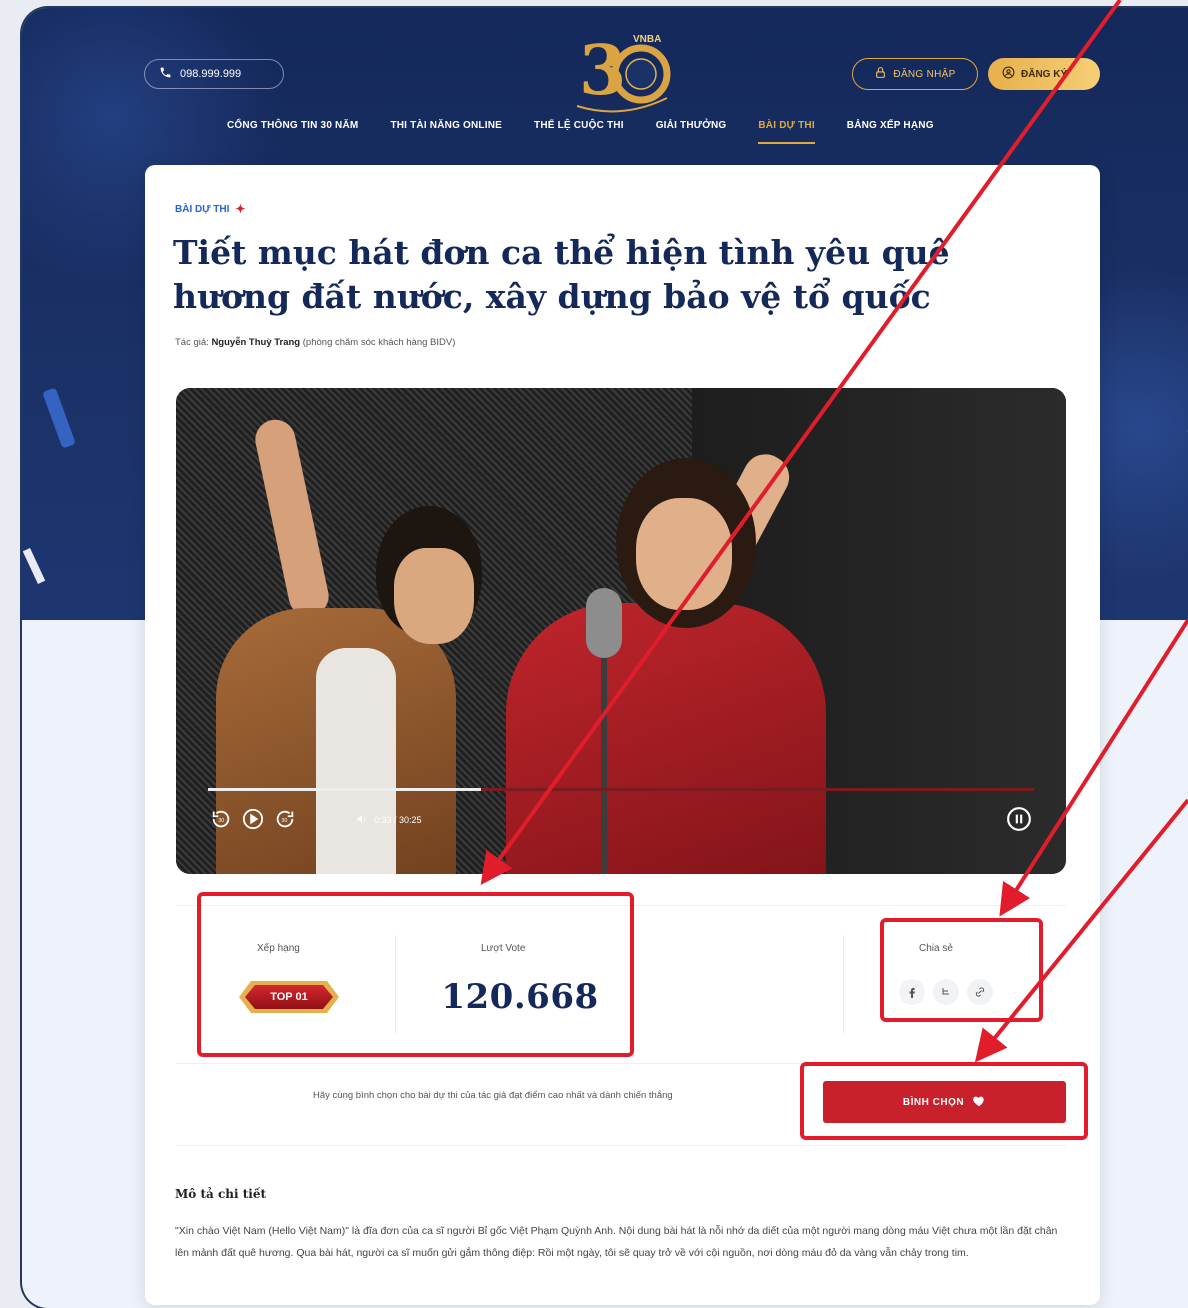 This screenshot has height=1308, width=1188. I want to click on annotation-box-vote, so click(944, 1101).